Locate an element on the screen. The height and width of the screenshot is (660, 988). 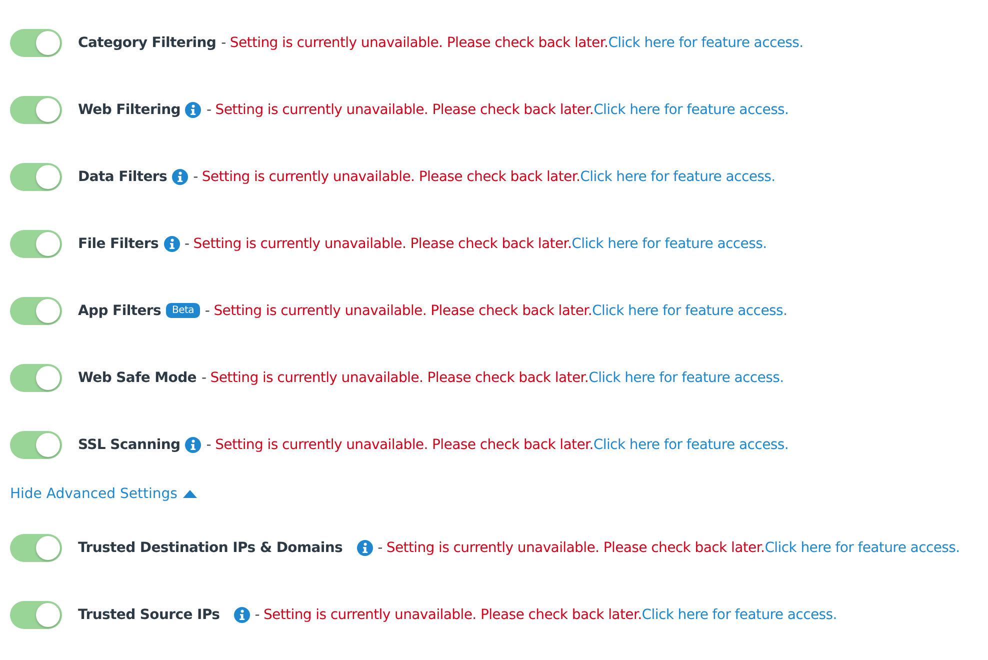
setting-label: App Filters is located at coordinates (120, 310).